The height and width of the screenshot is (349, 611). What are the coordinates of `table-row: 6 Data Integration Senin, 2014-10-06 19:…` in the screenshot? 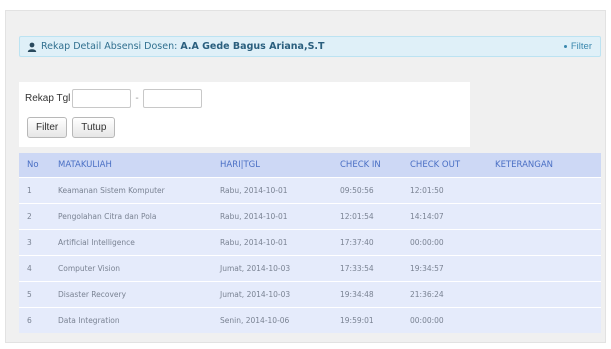 It's located at (310, 319).